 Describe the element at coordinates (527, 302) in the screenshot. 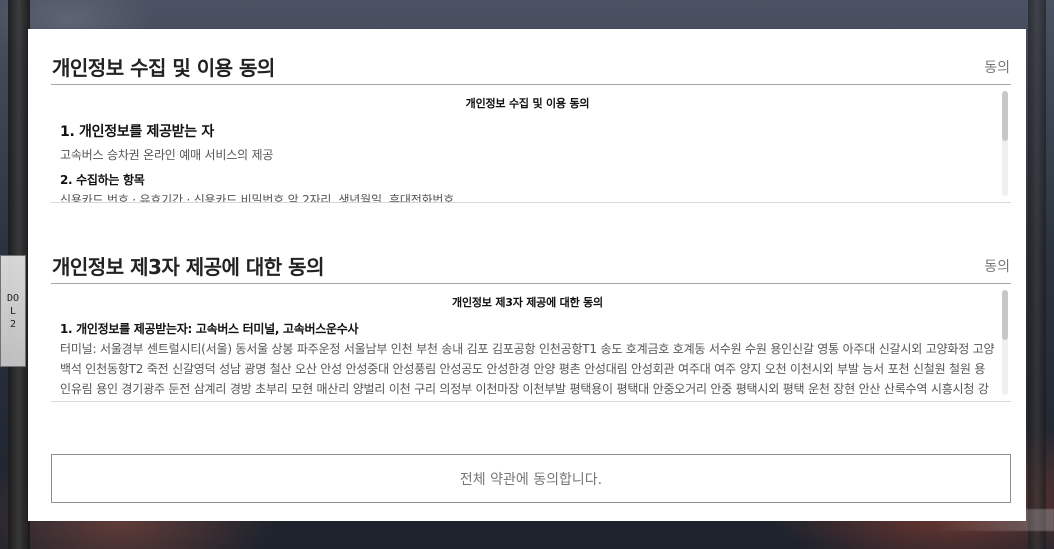

I see `terms-heading: 개인정보 제3자 제공에 대한 동의` at that location.